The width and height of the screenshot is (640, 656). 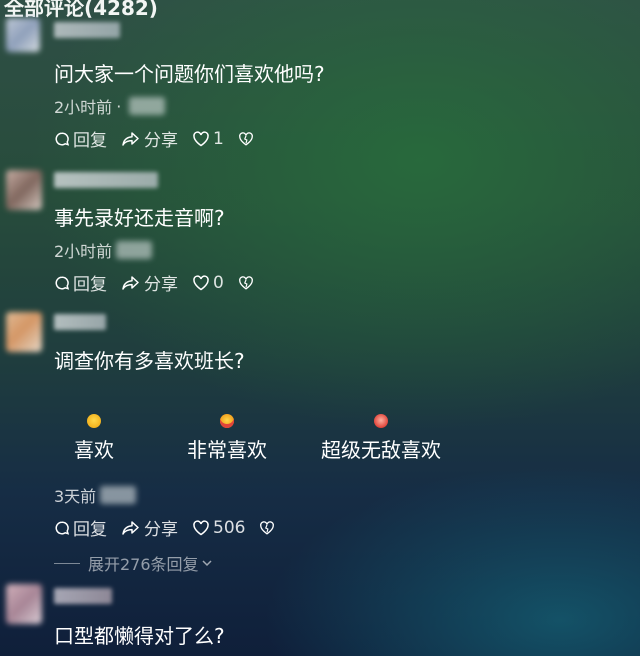 I want to click on like-button: 506, so click(x=218, y=528).